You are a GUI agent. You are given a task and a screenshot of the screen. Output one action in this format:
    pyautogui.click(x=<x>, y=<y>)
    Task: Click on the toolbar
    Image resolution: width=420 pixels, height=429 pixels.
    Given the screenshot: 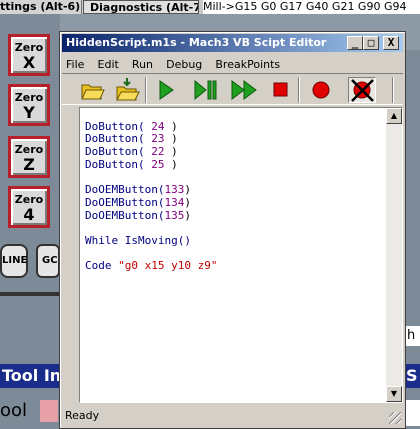 What is the action you would take?
    pyautogui.click(x=232, y=89)
    